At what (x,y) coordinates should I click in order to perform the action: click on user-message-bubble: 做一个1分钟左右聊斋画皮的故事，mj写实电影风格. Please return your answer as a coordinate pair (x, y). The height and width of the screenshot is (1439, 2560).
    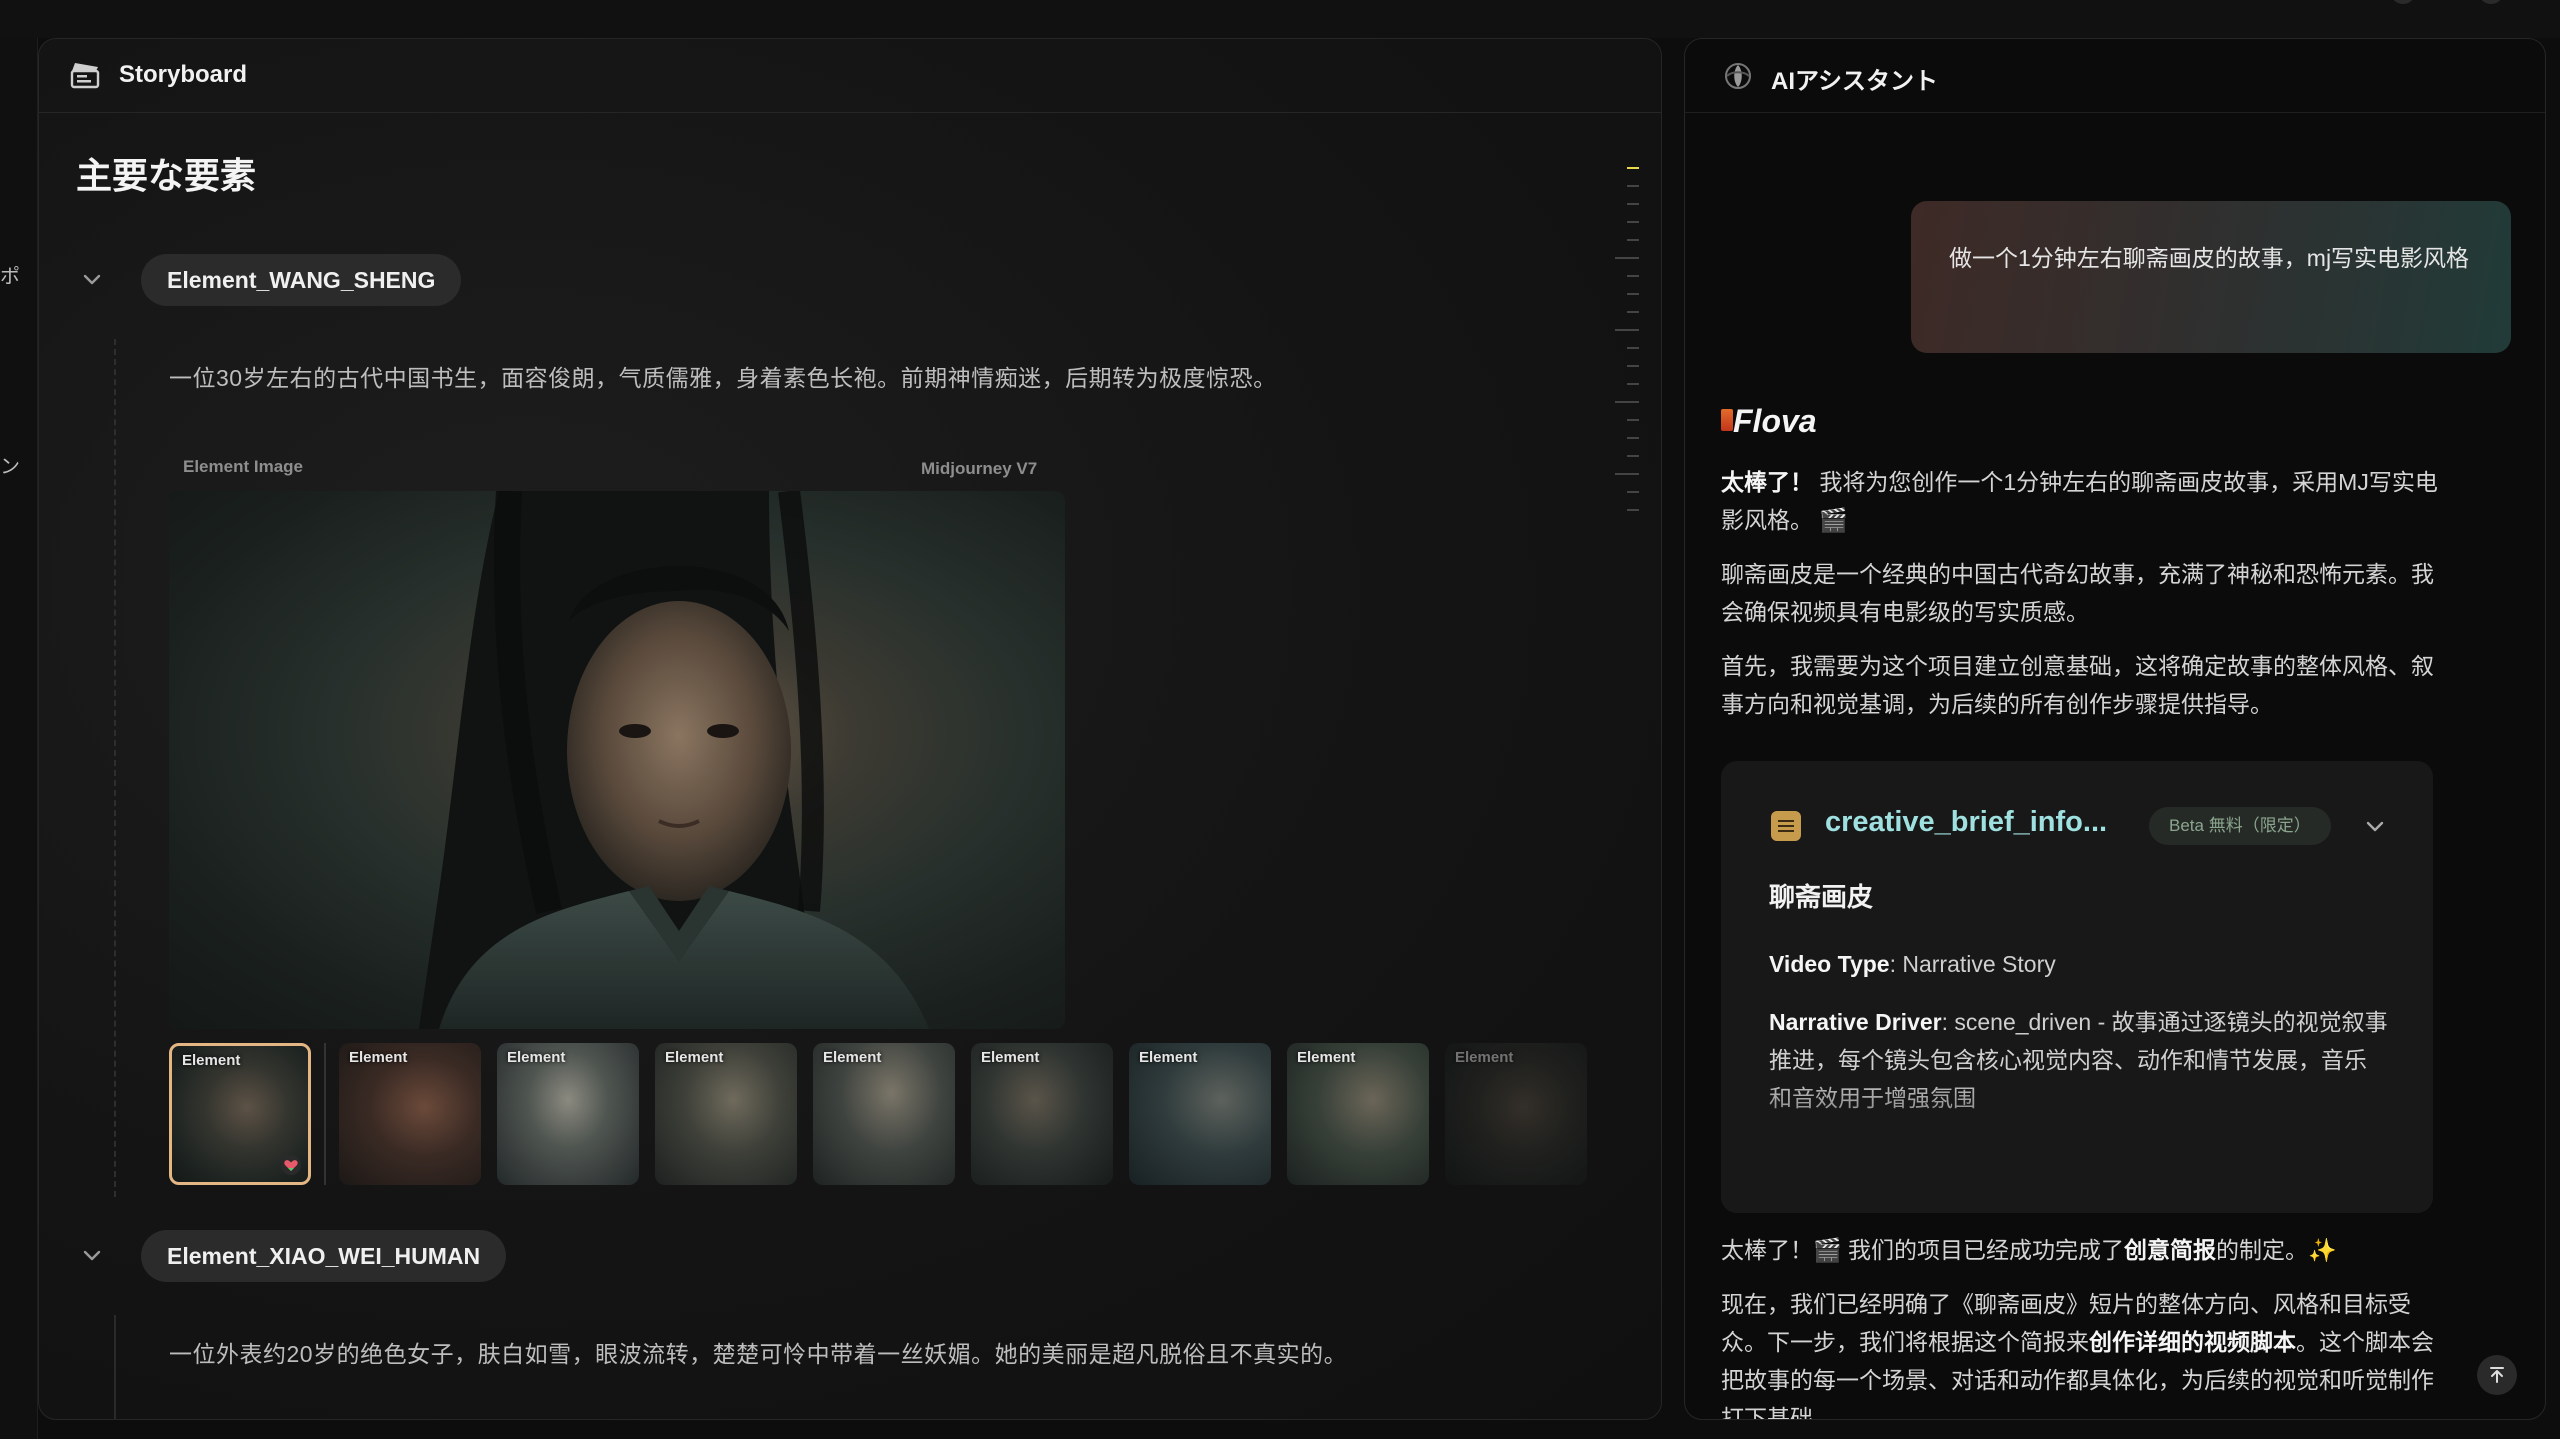
    Looking at the image, I should click on (2211, 277).